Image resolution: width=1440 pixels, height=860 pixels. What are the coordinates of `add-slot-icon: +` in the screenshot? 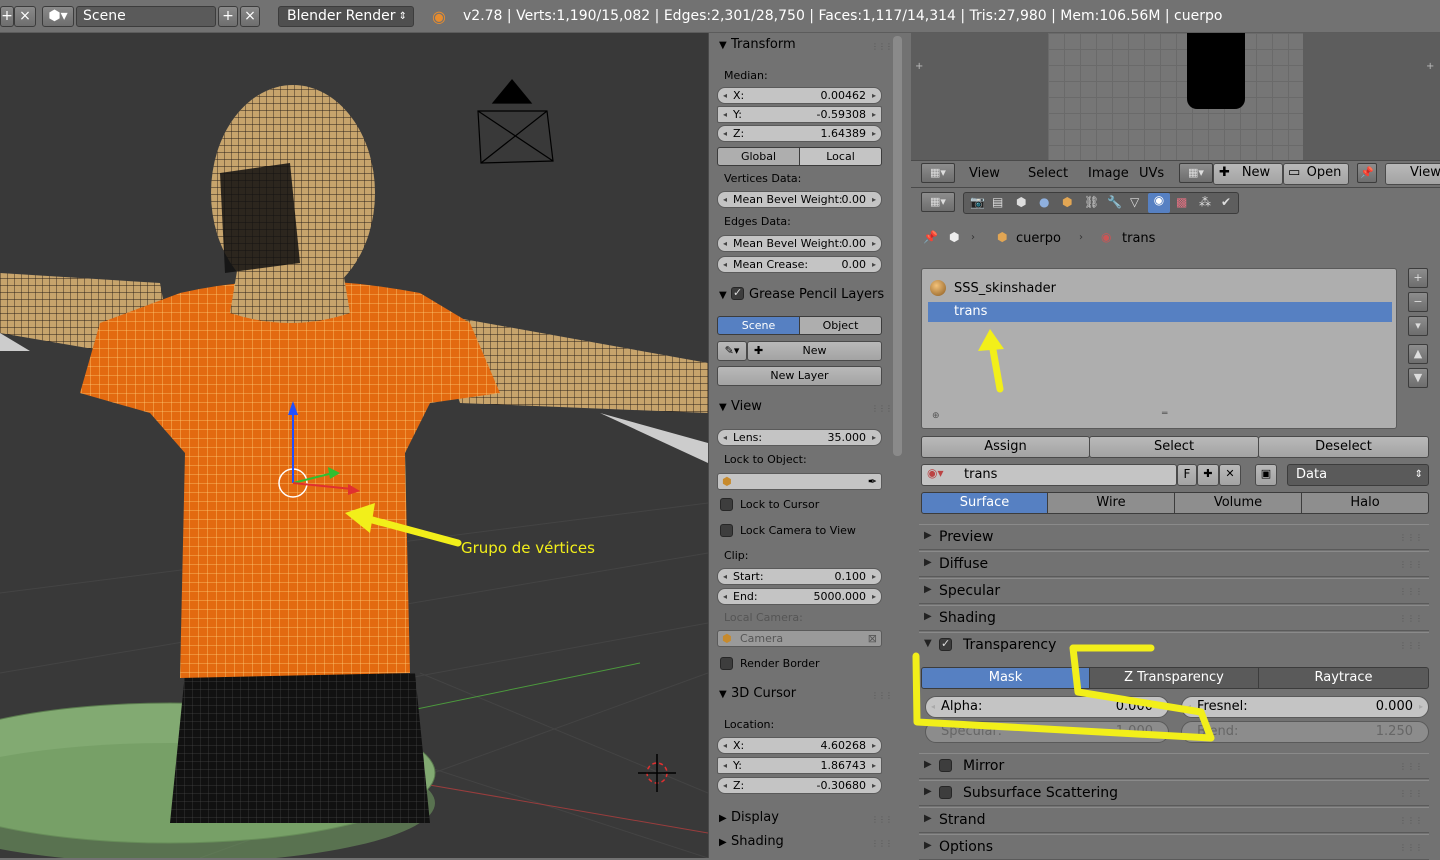 It's located at (1418, 278).